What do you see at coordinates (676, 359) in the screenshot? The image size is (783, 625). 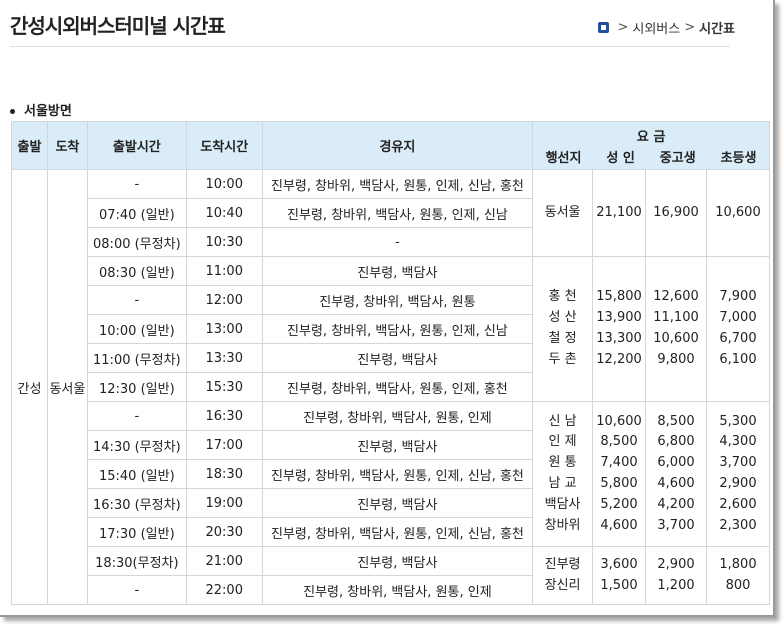 I see `fare-teen-value: 9,800` at bounding box center [676, 359].